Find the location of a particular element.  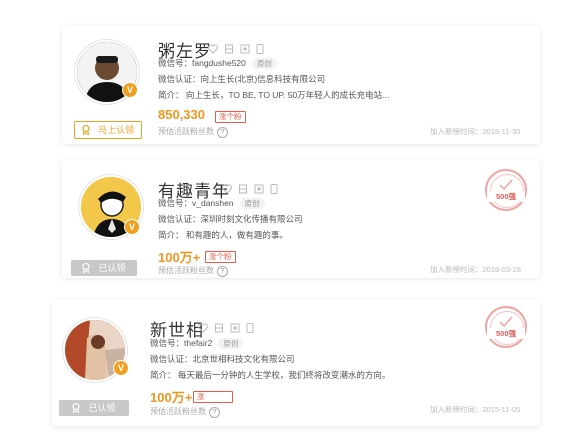

added-time: 加入新榜时间：2018-03-28 is located at coordinates (475, 269).